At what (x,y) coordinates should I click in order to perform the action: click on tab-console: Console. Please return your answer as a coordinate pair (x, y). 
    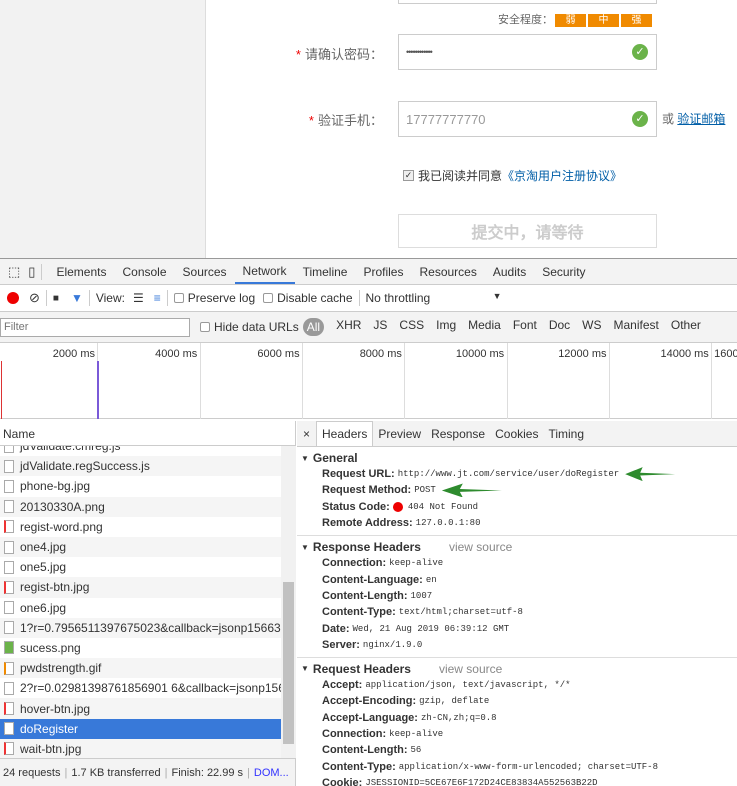
    Looking at the image, I should click on (144, 271).